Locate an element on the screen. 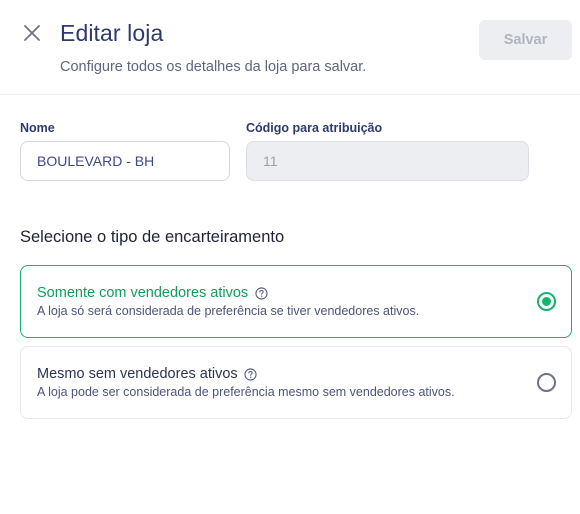  page-title: Editar loja is located at coordinates (112, 33).